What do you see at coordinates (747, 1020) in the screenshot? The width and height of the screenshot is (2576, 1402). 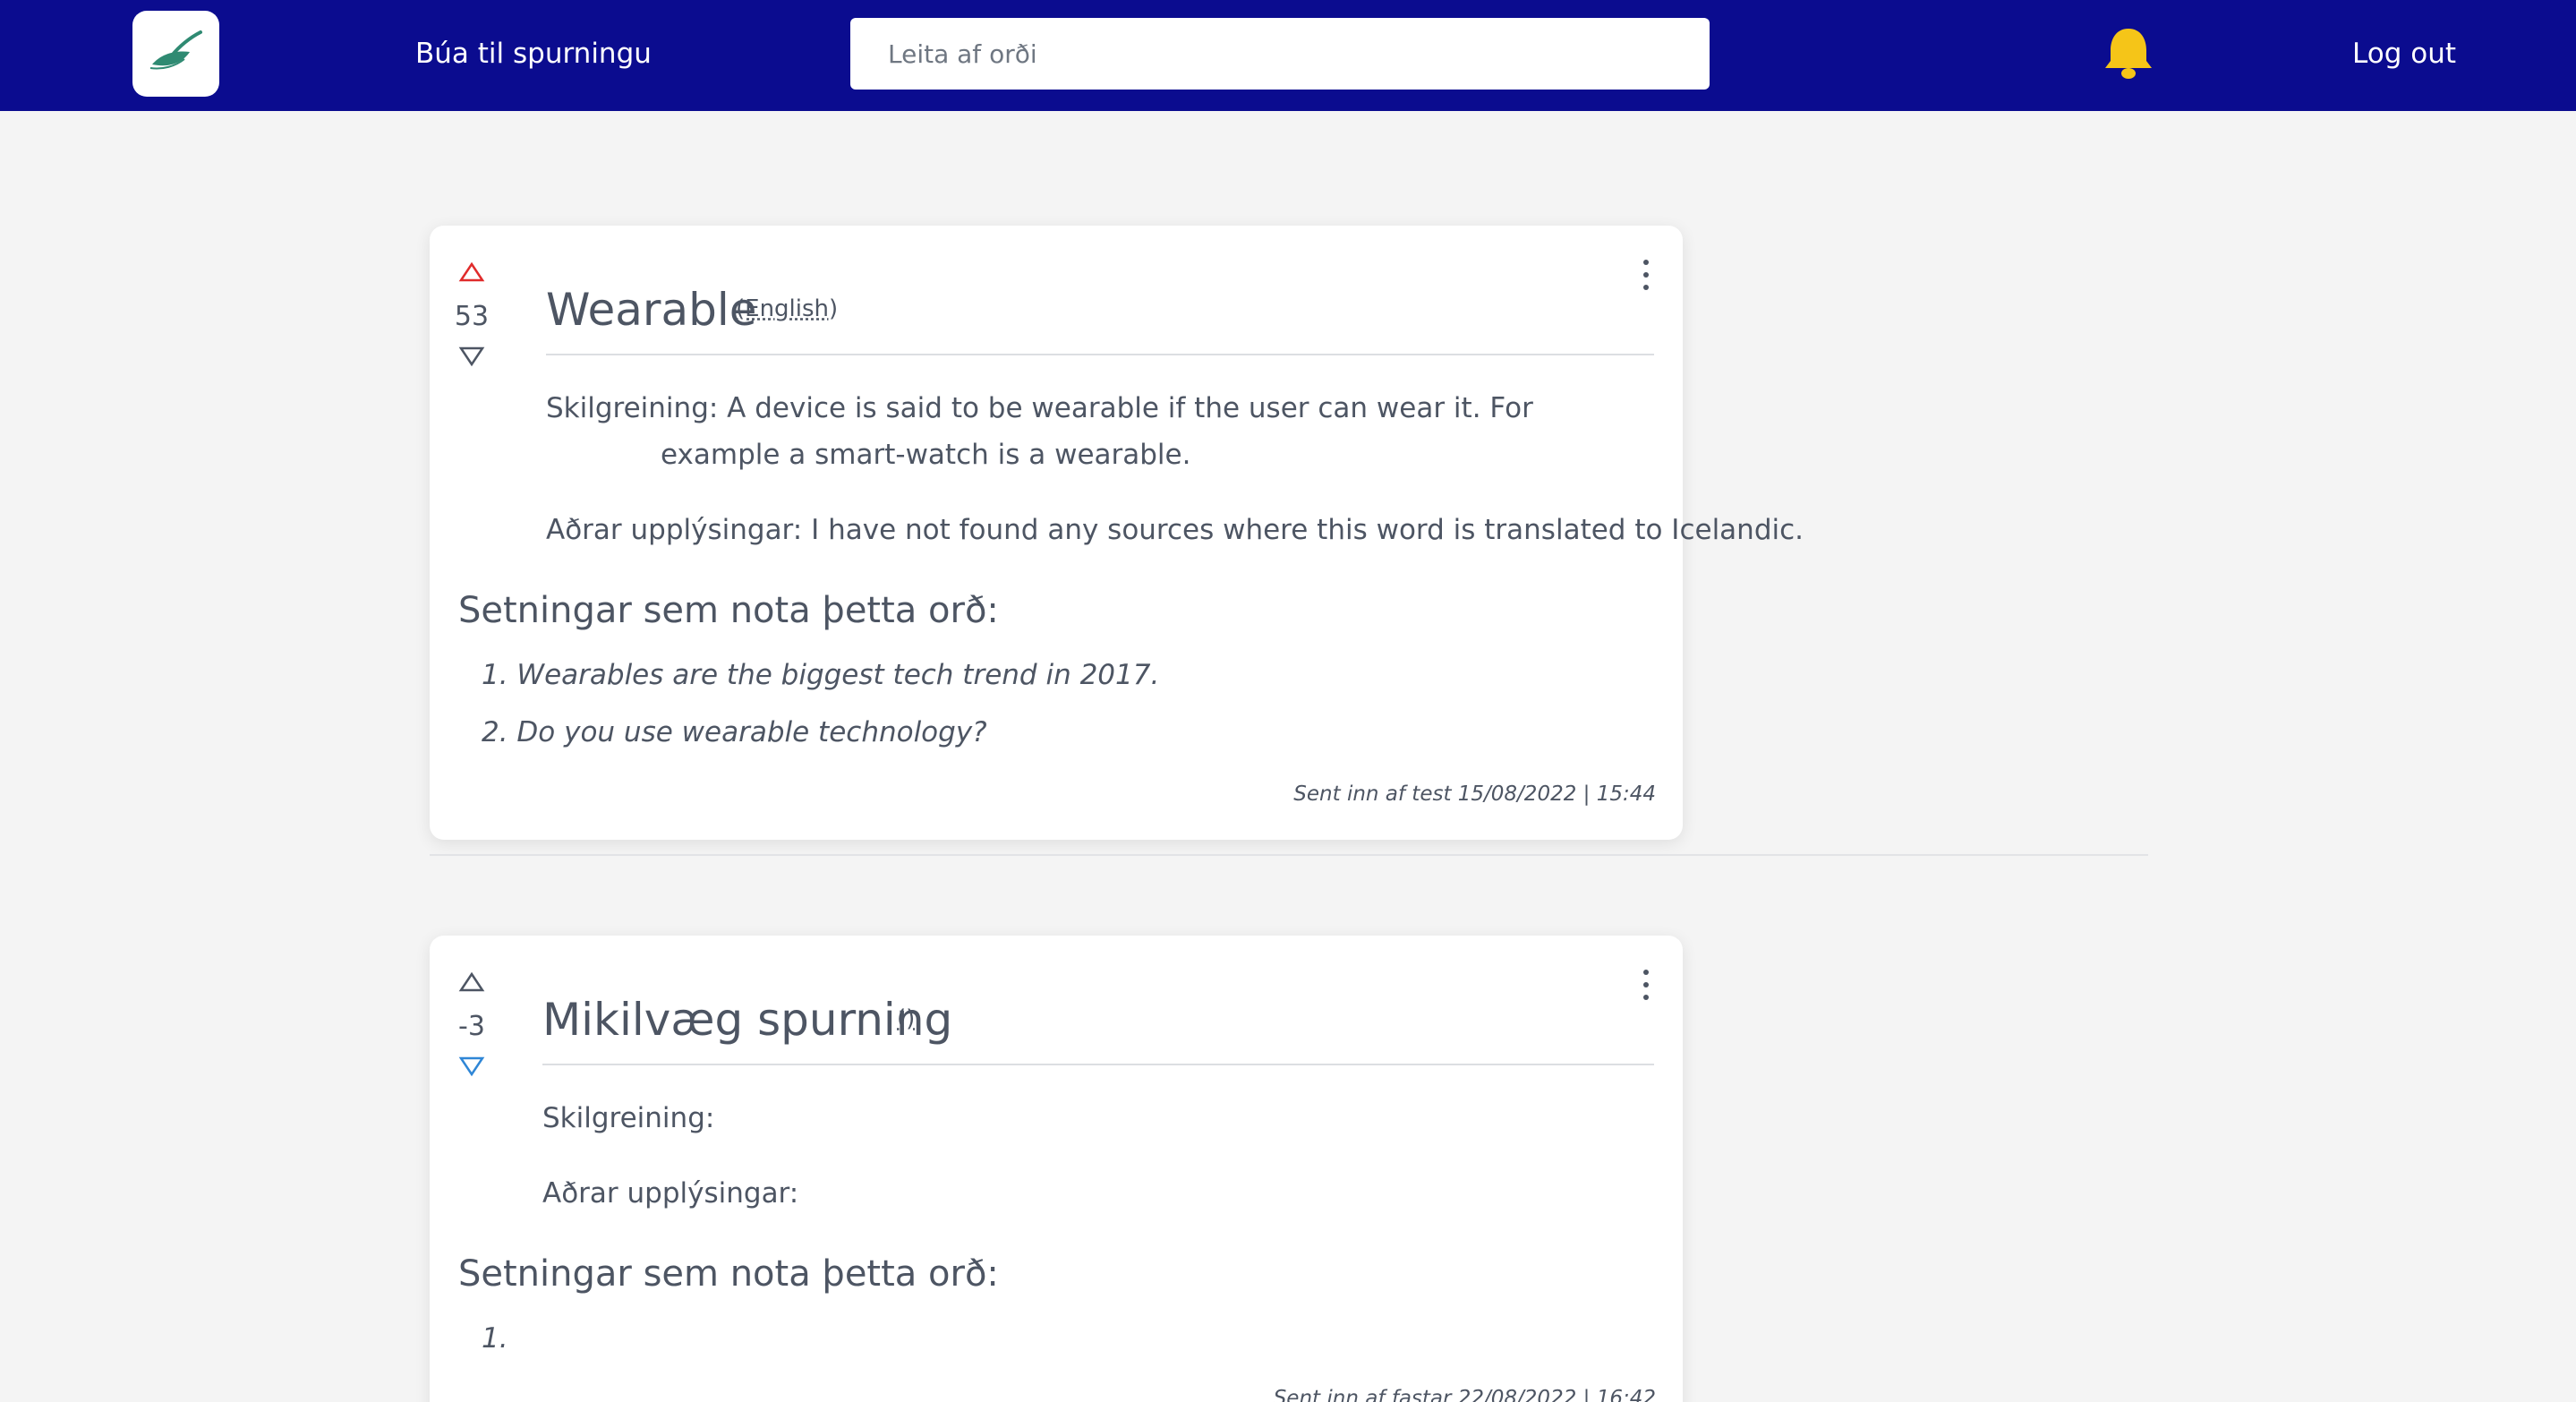 I see `word-title: Mikilvæg spurning` at bounding box center [747, 1020].